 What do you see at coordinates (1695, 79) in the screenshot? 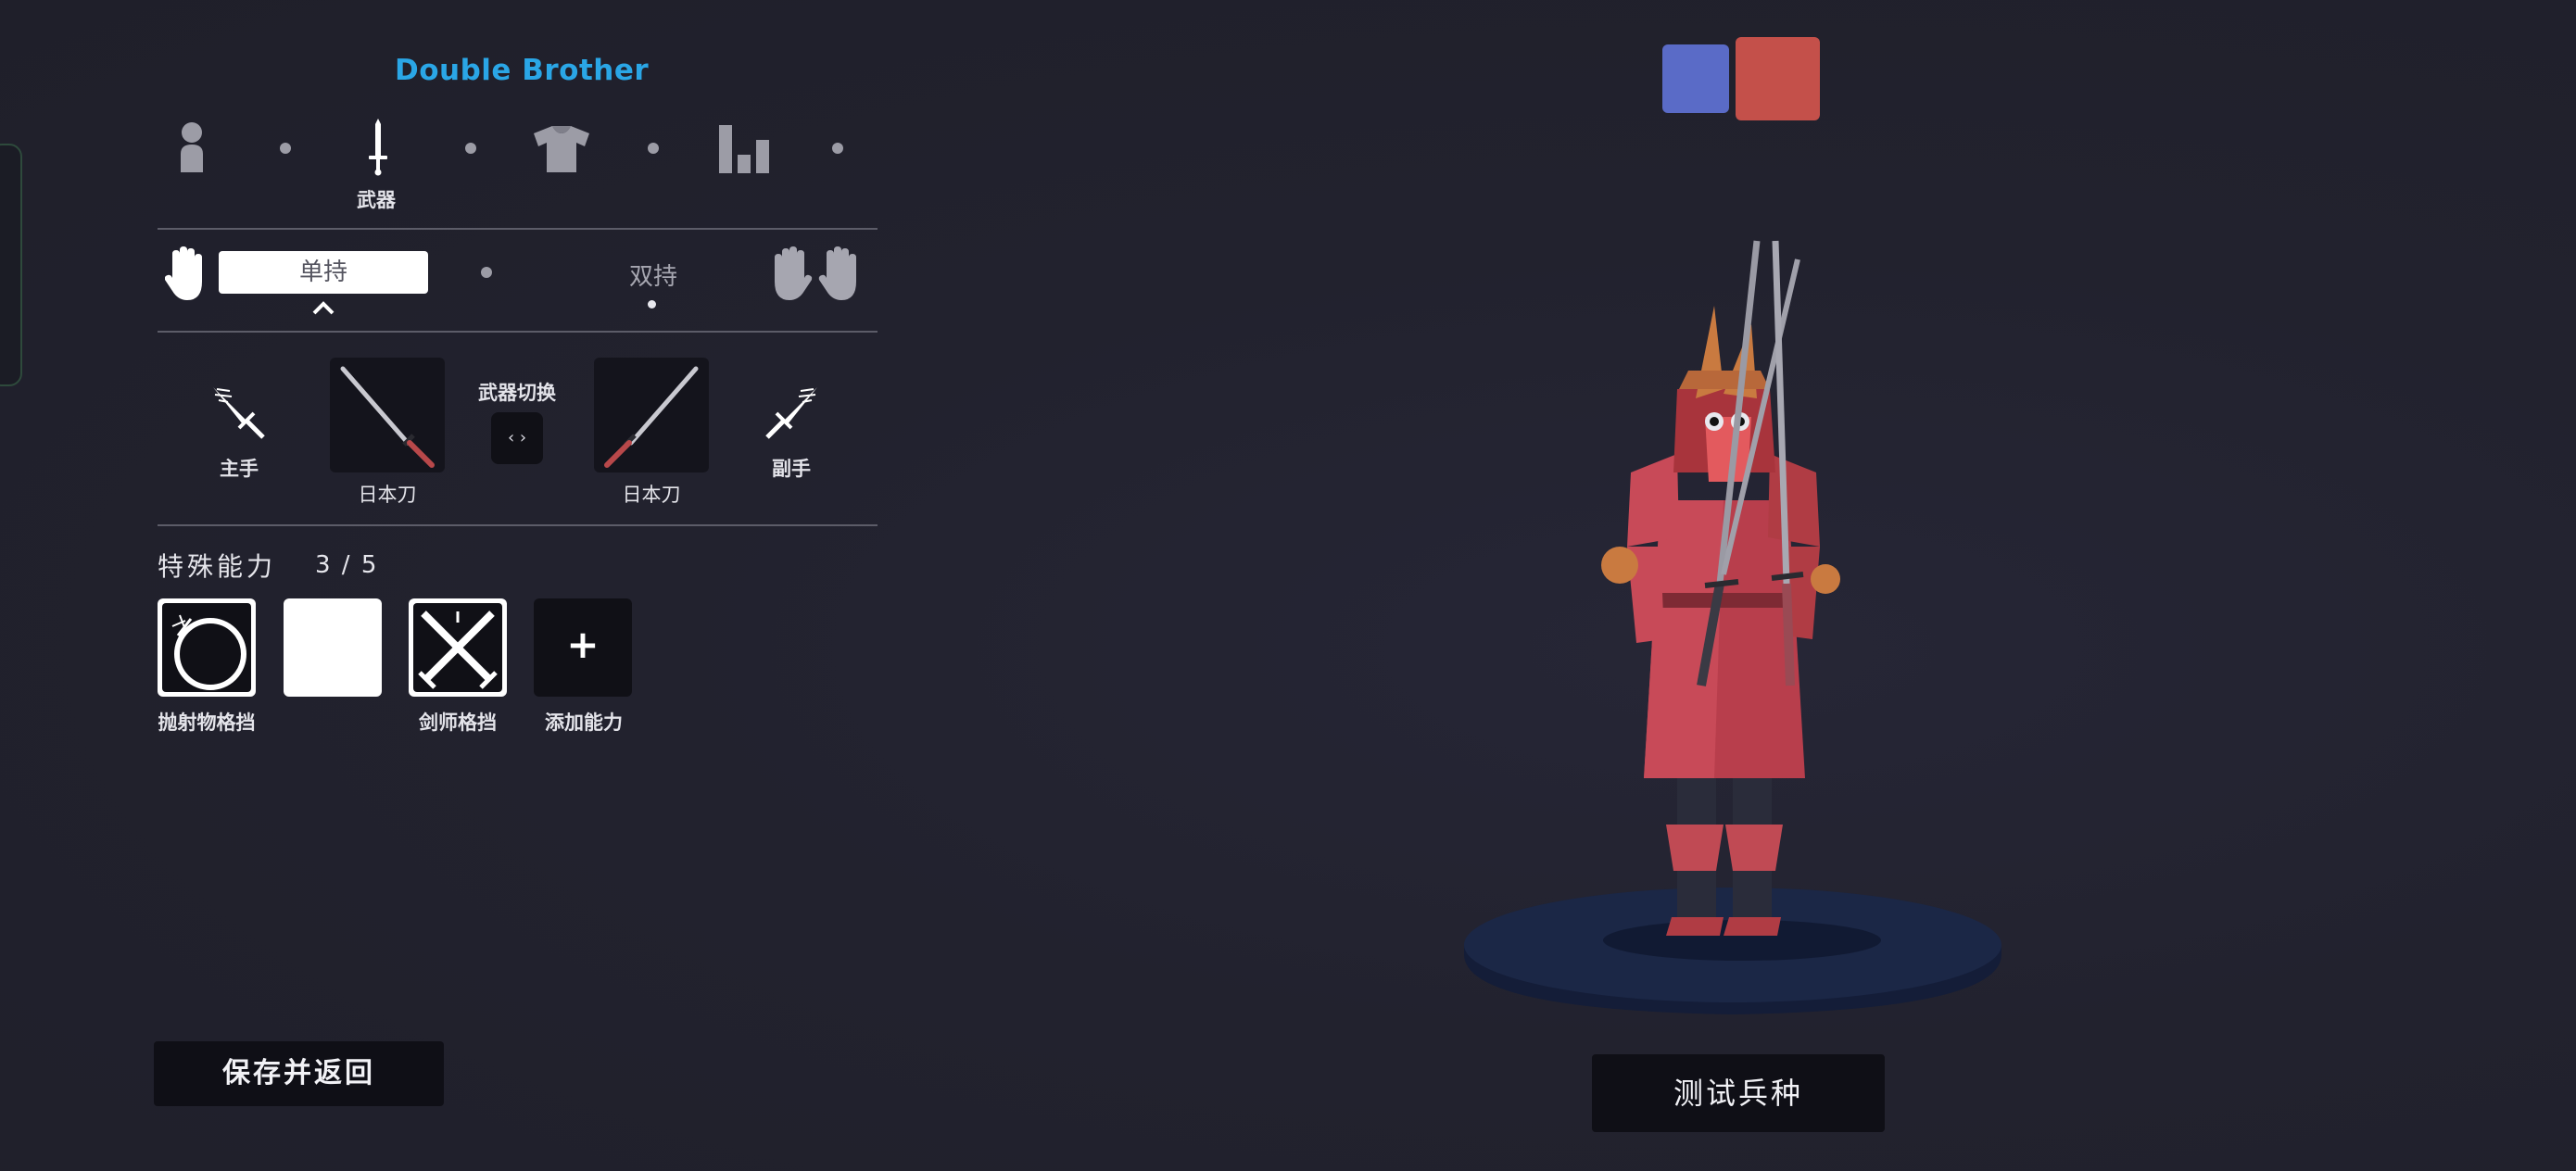
I see `team-blue-swatch` at bounding box center [1695, 79].